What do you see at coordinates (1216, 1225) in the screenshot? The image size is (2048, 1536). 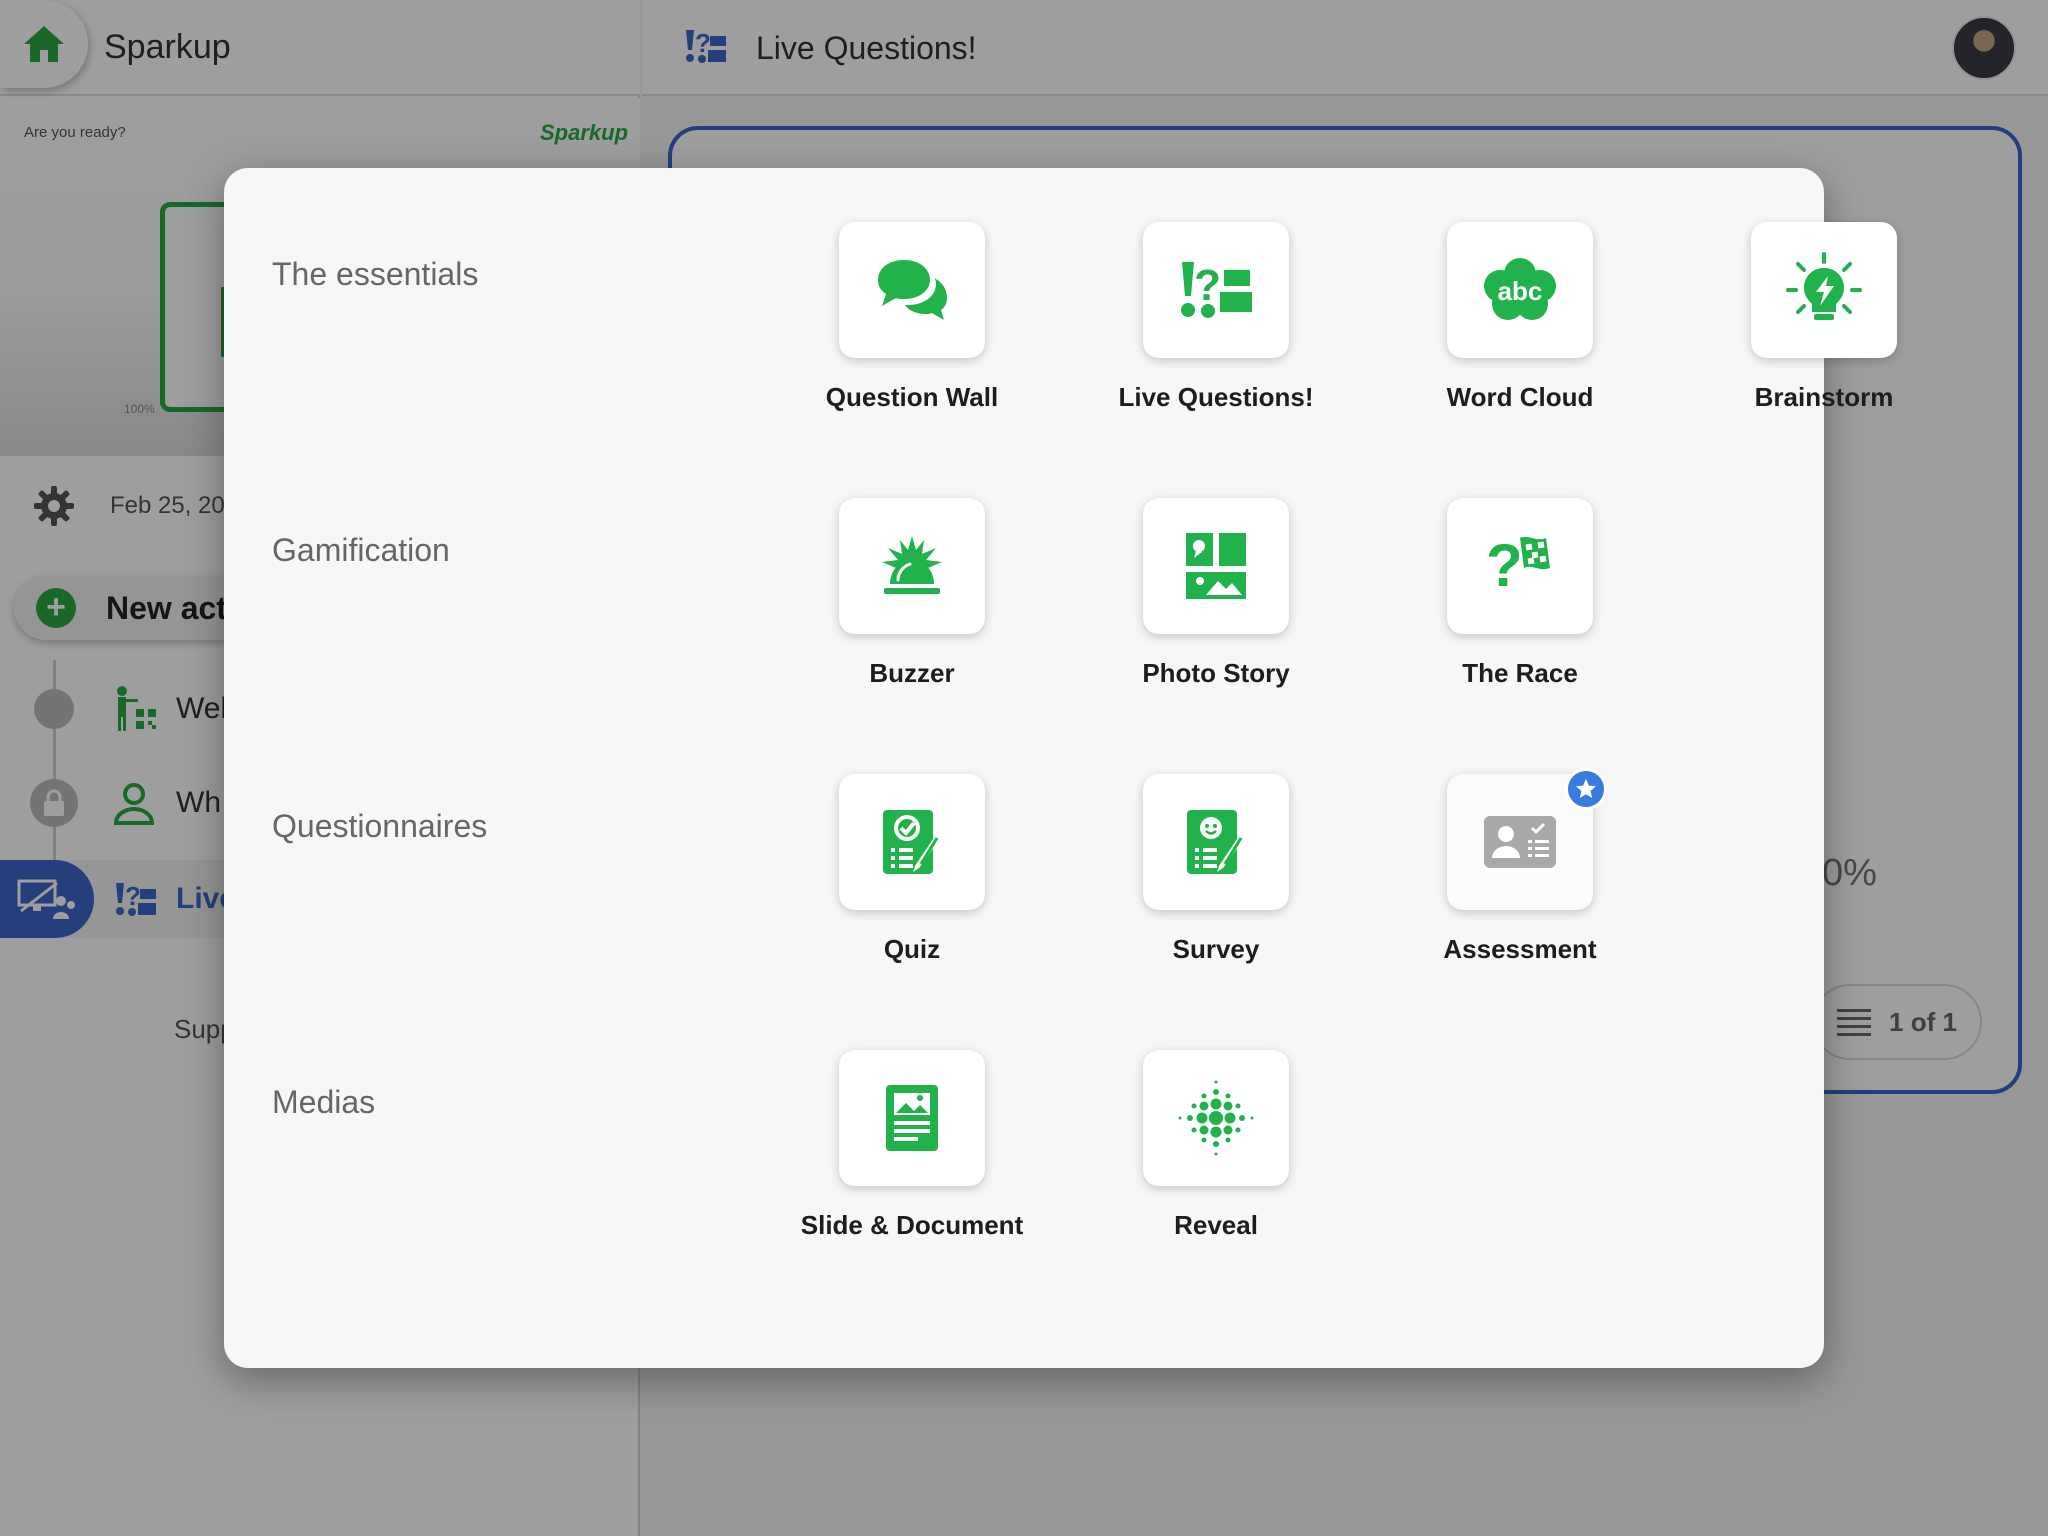 I see `tile-label: Reveal` at bounding box center [1216, 1225].